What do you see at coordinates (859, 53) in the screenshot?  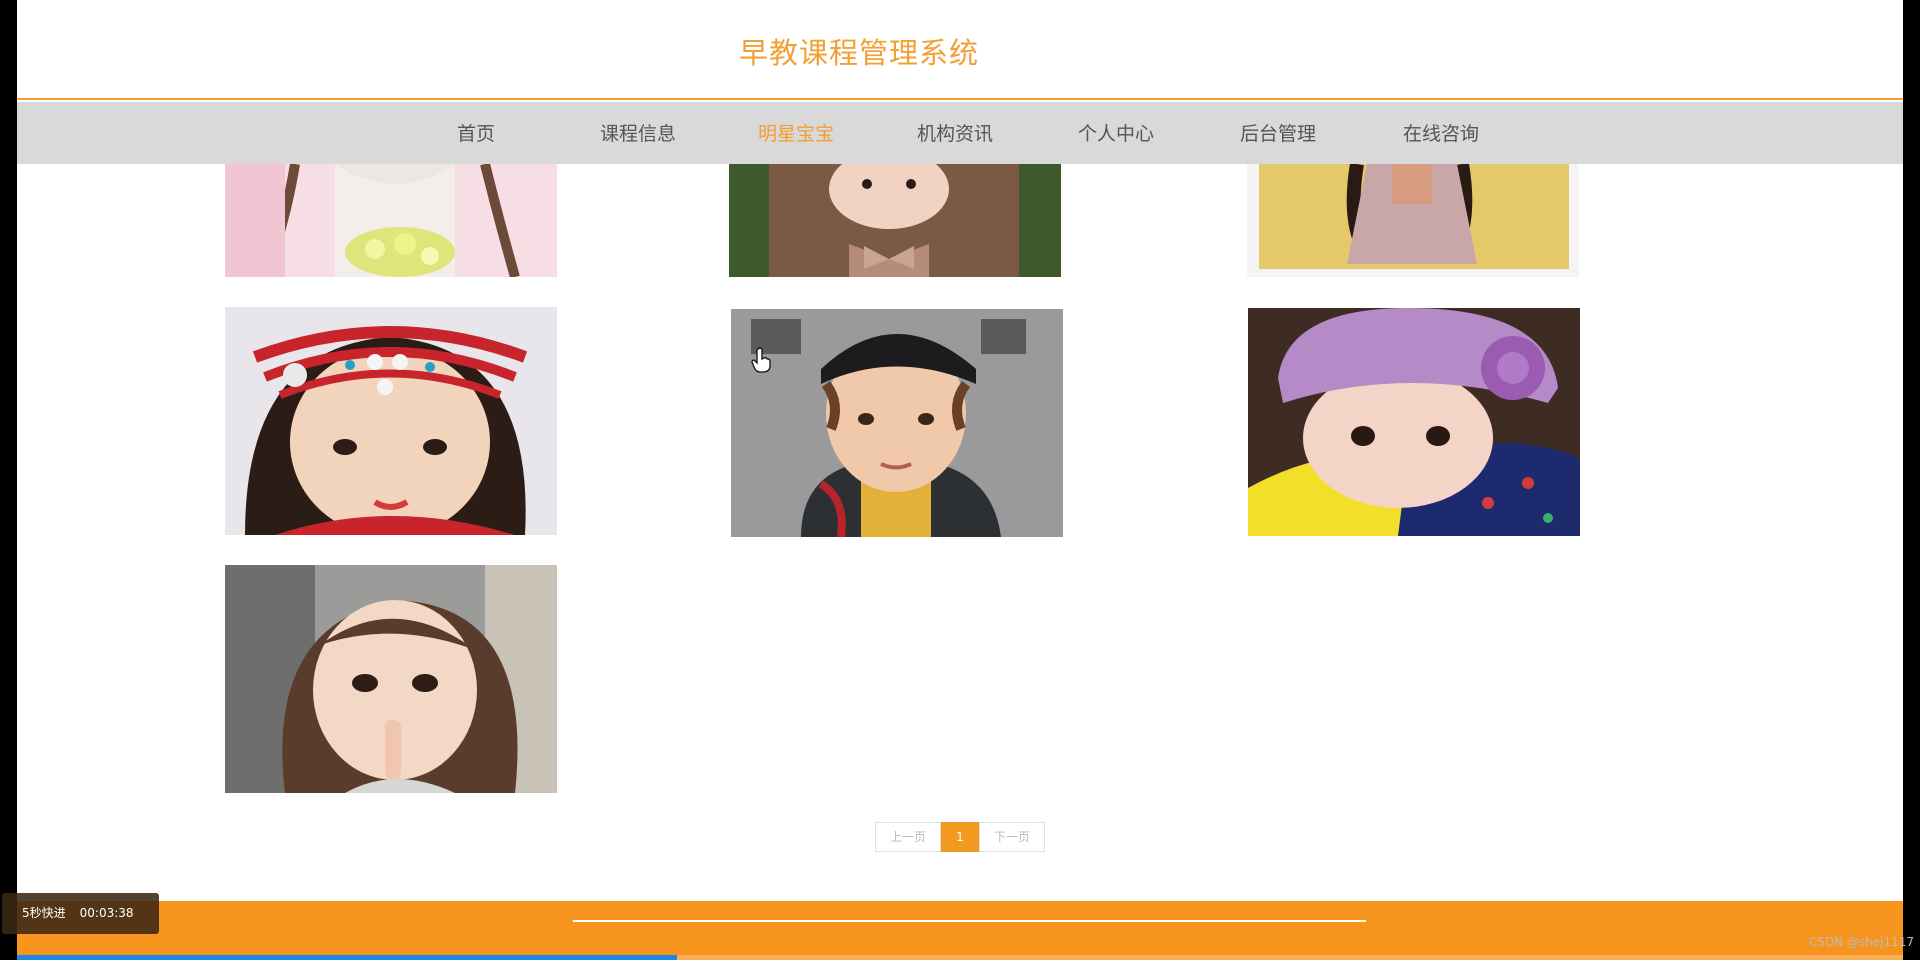 I see `site-title: 早教课程管理系统` at bounding box center [859, 53].